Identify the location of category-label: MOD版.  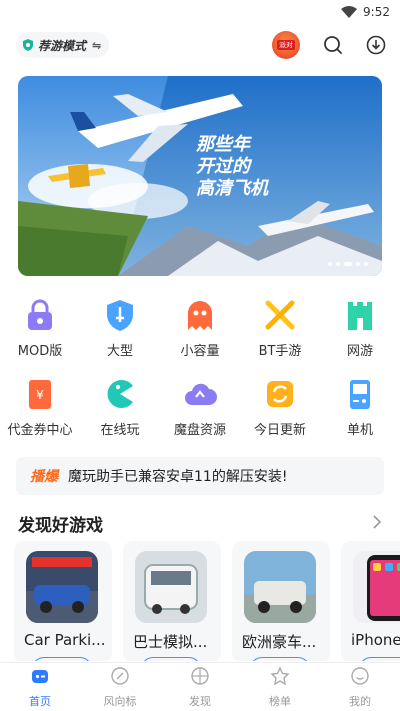
(40, 351).